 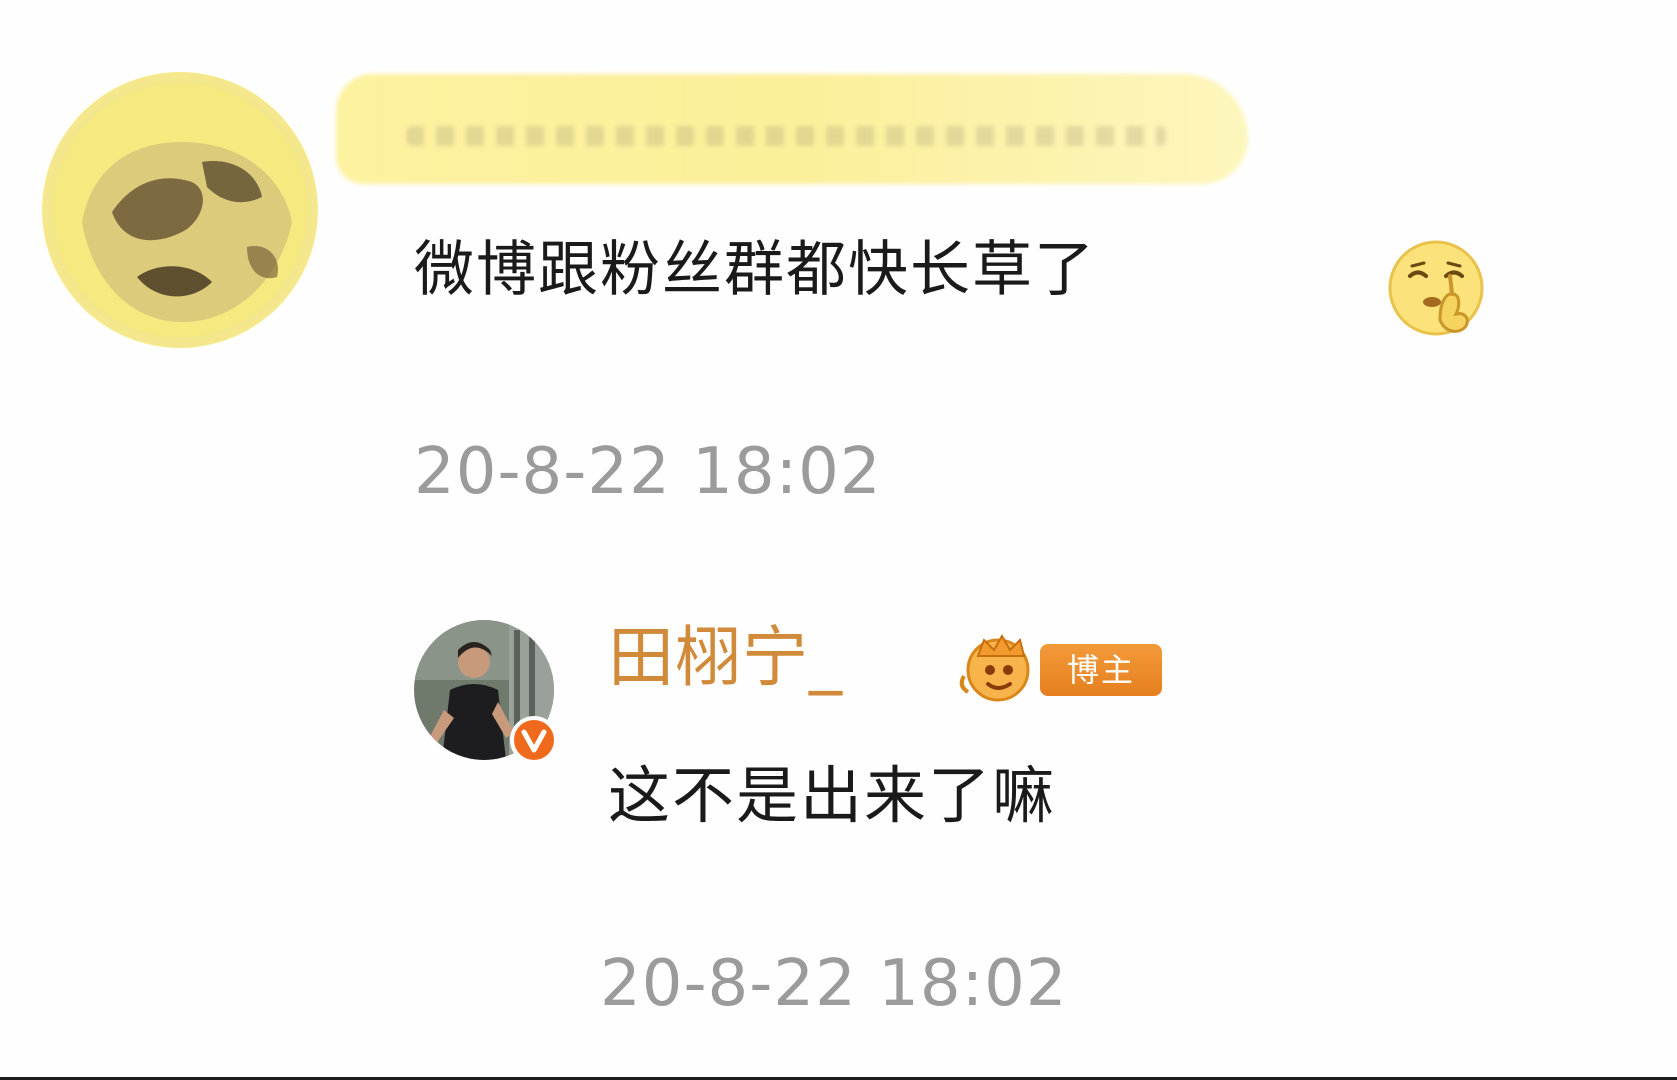 What do you see at coordinates (648, 472) in the screenshot?
I see `comment-timestamp: 20-8-22 18:02` at bounding box center [648, 472].